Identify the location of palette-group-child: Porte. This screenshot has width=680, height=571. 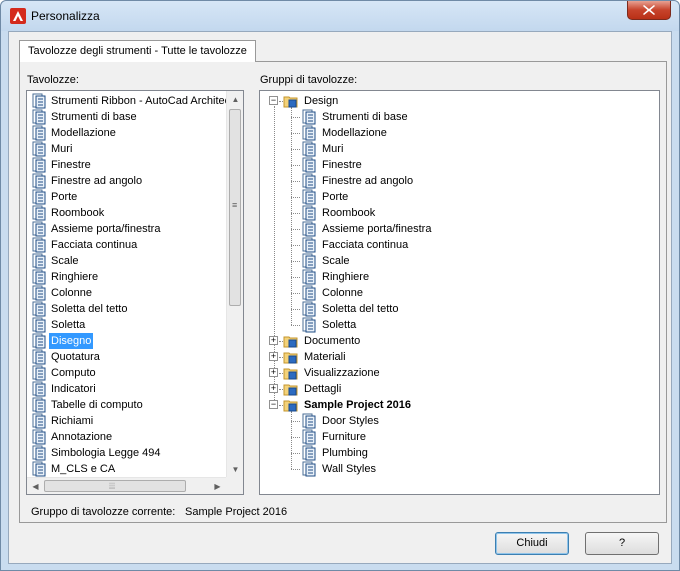
(457, 197).